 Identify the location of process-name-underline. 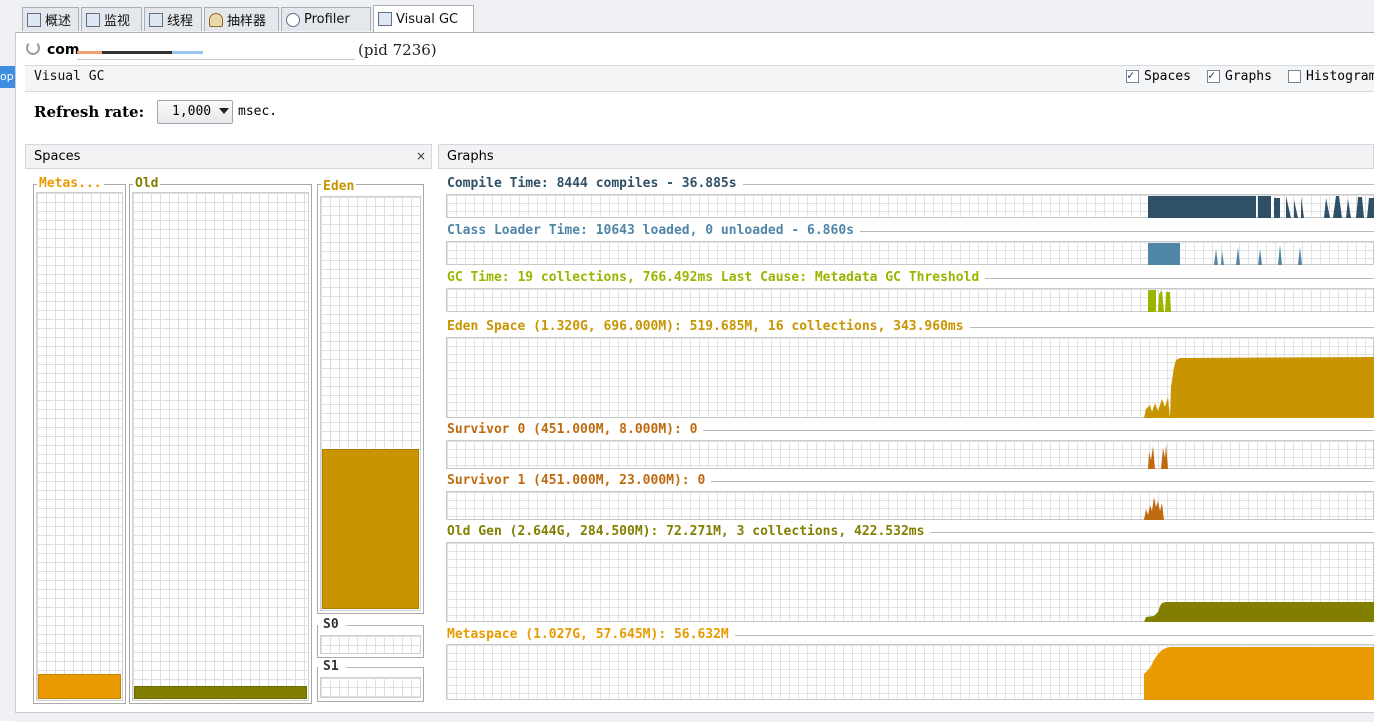
(216, 59).